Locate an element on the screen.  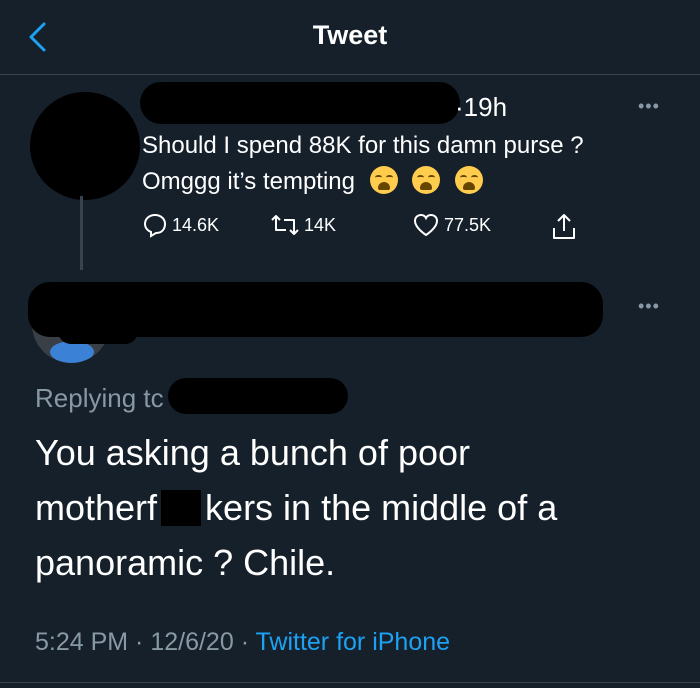
tweet-actions: 14.6K 14K 77.5K is located at coordinates (367, 227).